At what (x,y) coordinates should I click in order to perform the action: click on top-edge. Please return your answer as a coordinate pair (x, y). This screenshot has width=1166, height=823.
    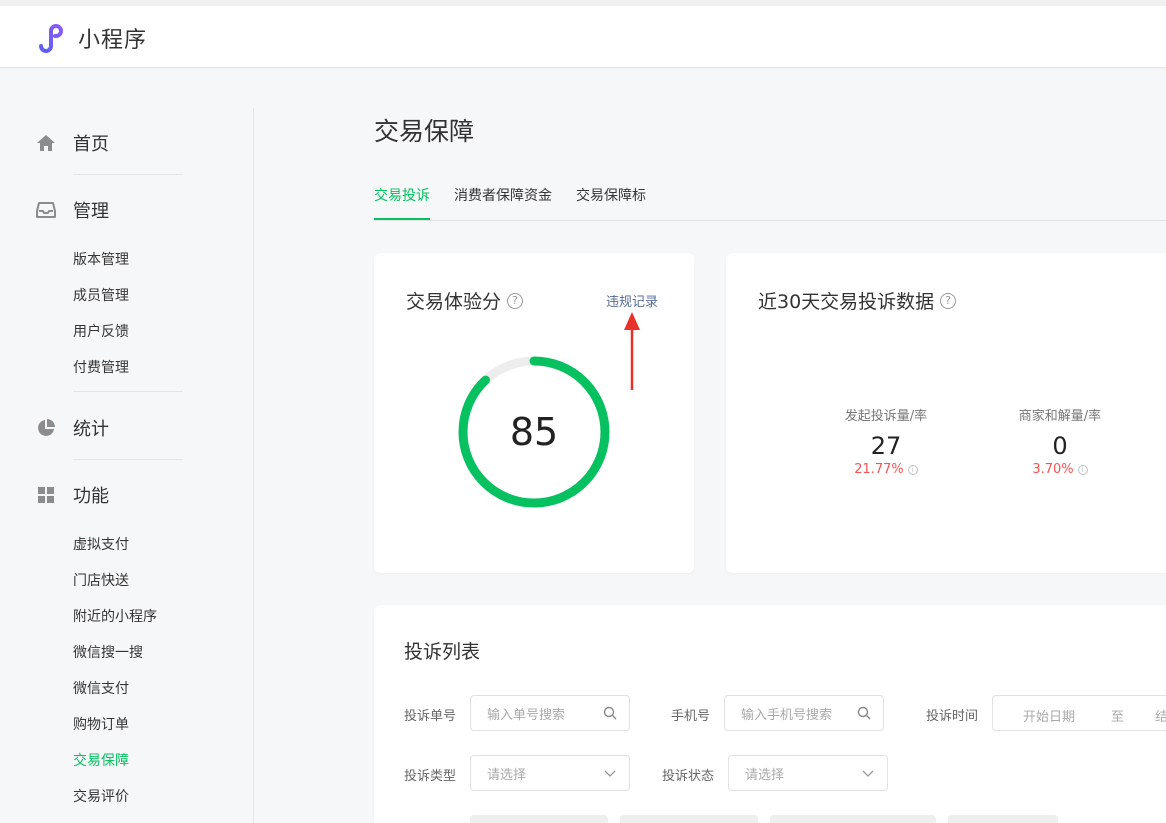
    Looking at the image, I should click on (583, 3).